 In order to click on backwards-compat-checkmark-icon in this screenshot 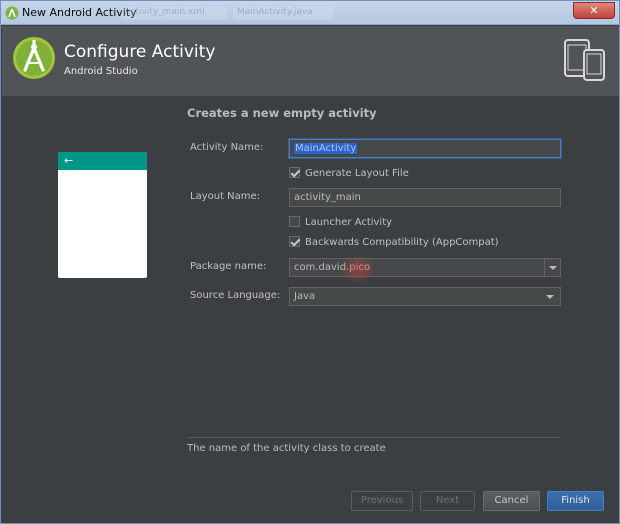, I will do `click(294, 241)`.